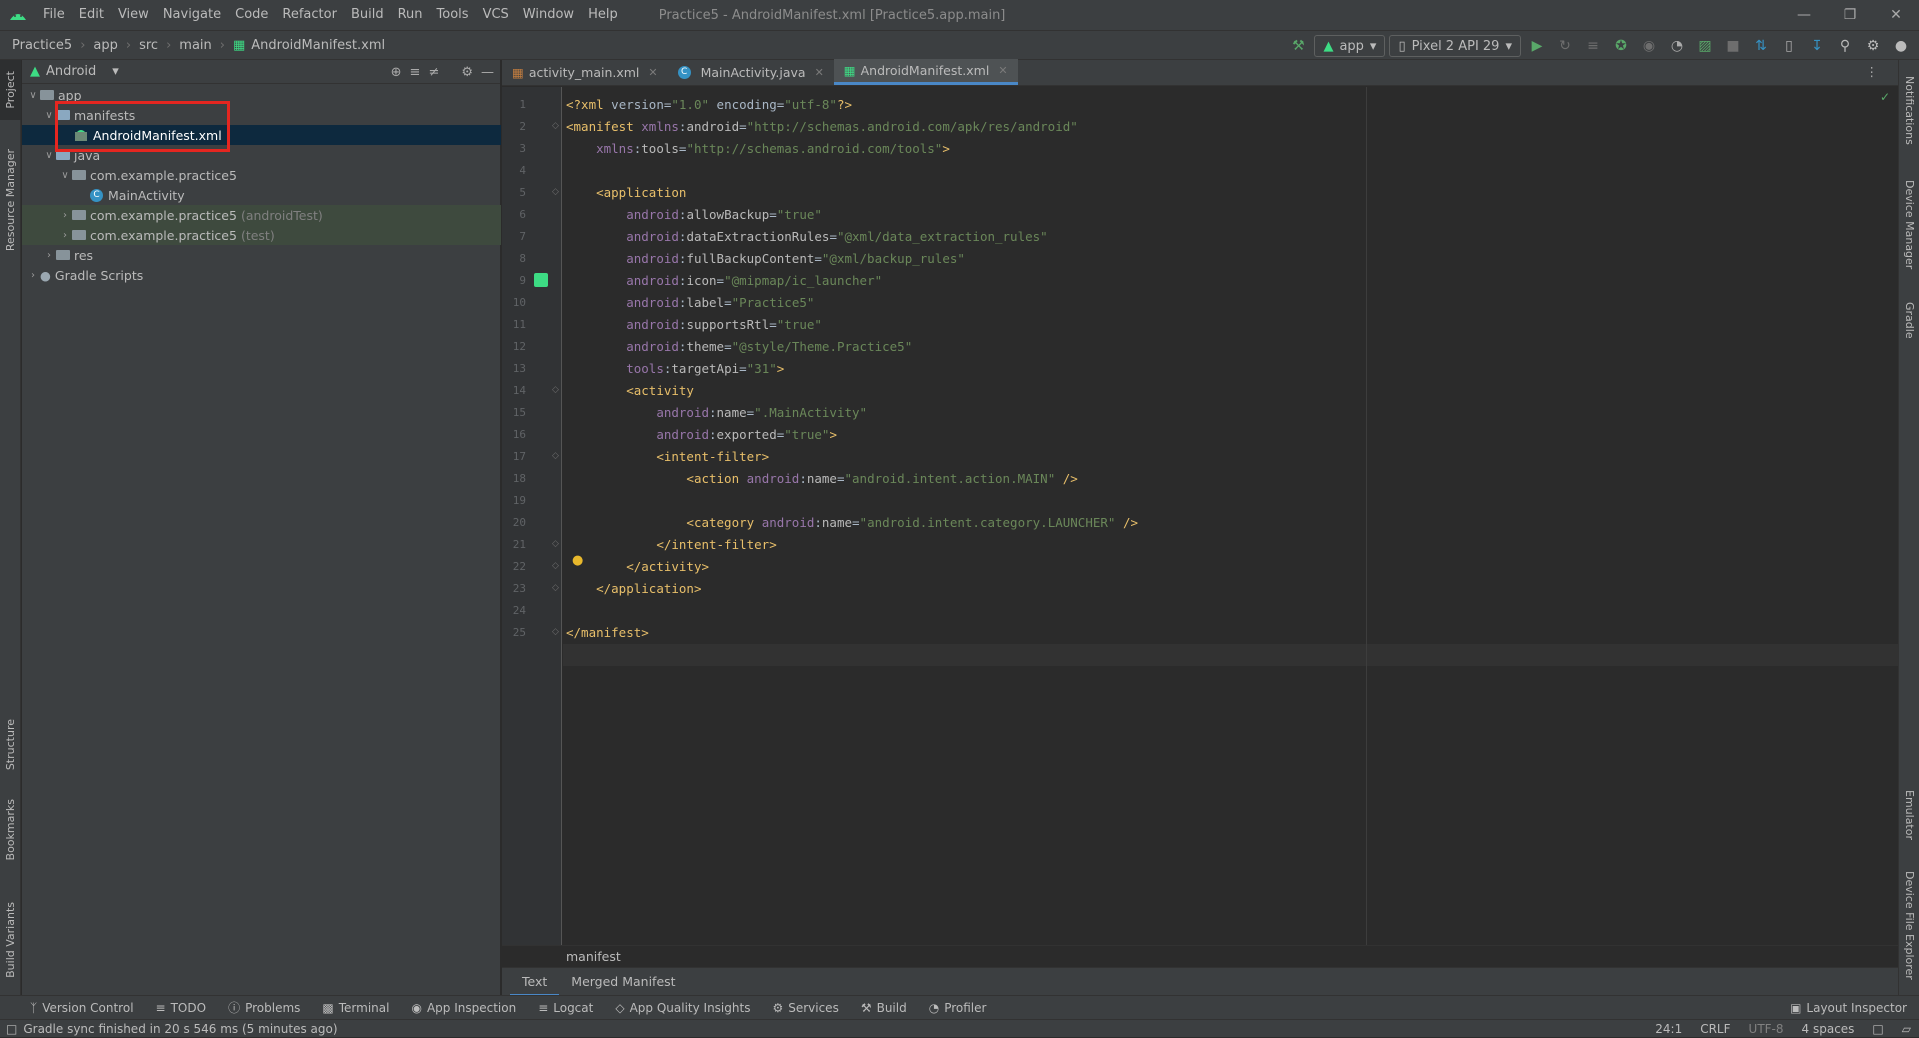 The image size is (1919, 1038). Describe the element at coordinates (1909, 320) in the screenshot. I see `tab-gradle: Gradle` at that location.